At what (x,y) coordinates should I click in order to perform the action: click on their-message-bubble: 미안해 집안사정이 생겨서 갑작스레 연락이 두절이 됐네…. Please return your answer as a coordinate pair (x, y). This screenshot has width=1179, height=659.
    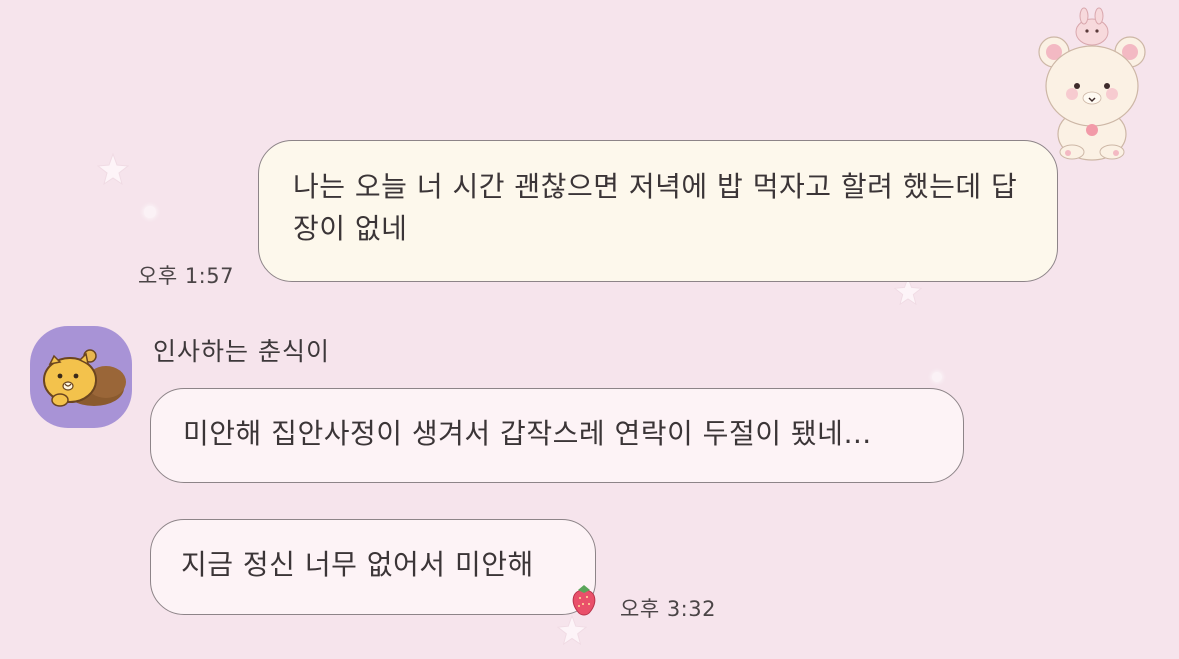
    Looking at the image, I should click on (557, 435).